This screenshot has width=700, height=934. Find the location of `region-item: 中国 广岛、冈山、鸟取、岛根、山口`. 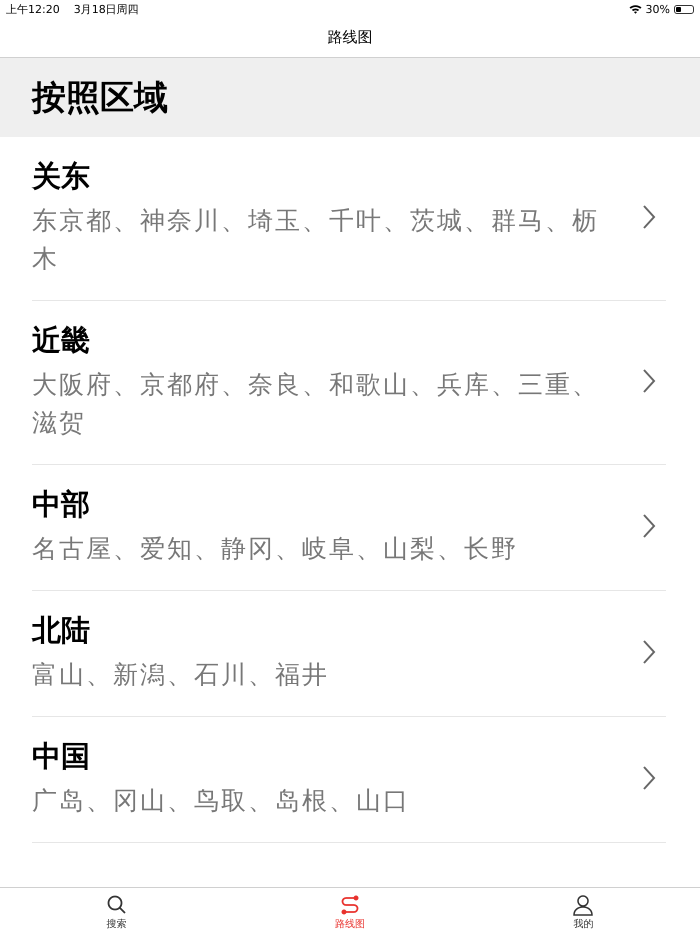

region-item: 中国 广岛、冈山、鸟取、岛根、山口 is located at coordinates (349, 780).